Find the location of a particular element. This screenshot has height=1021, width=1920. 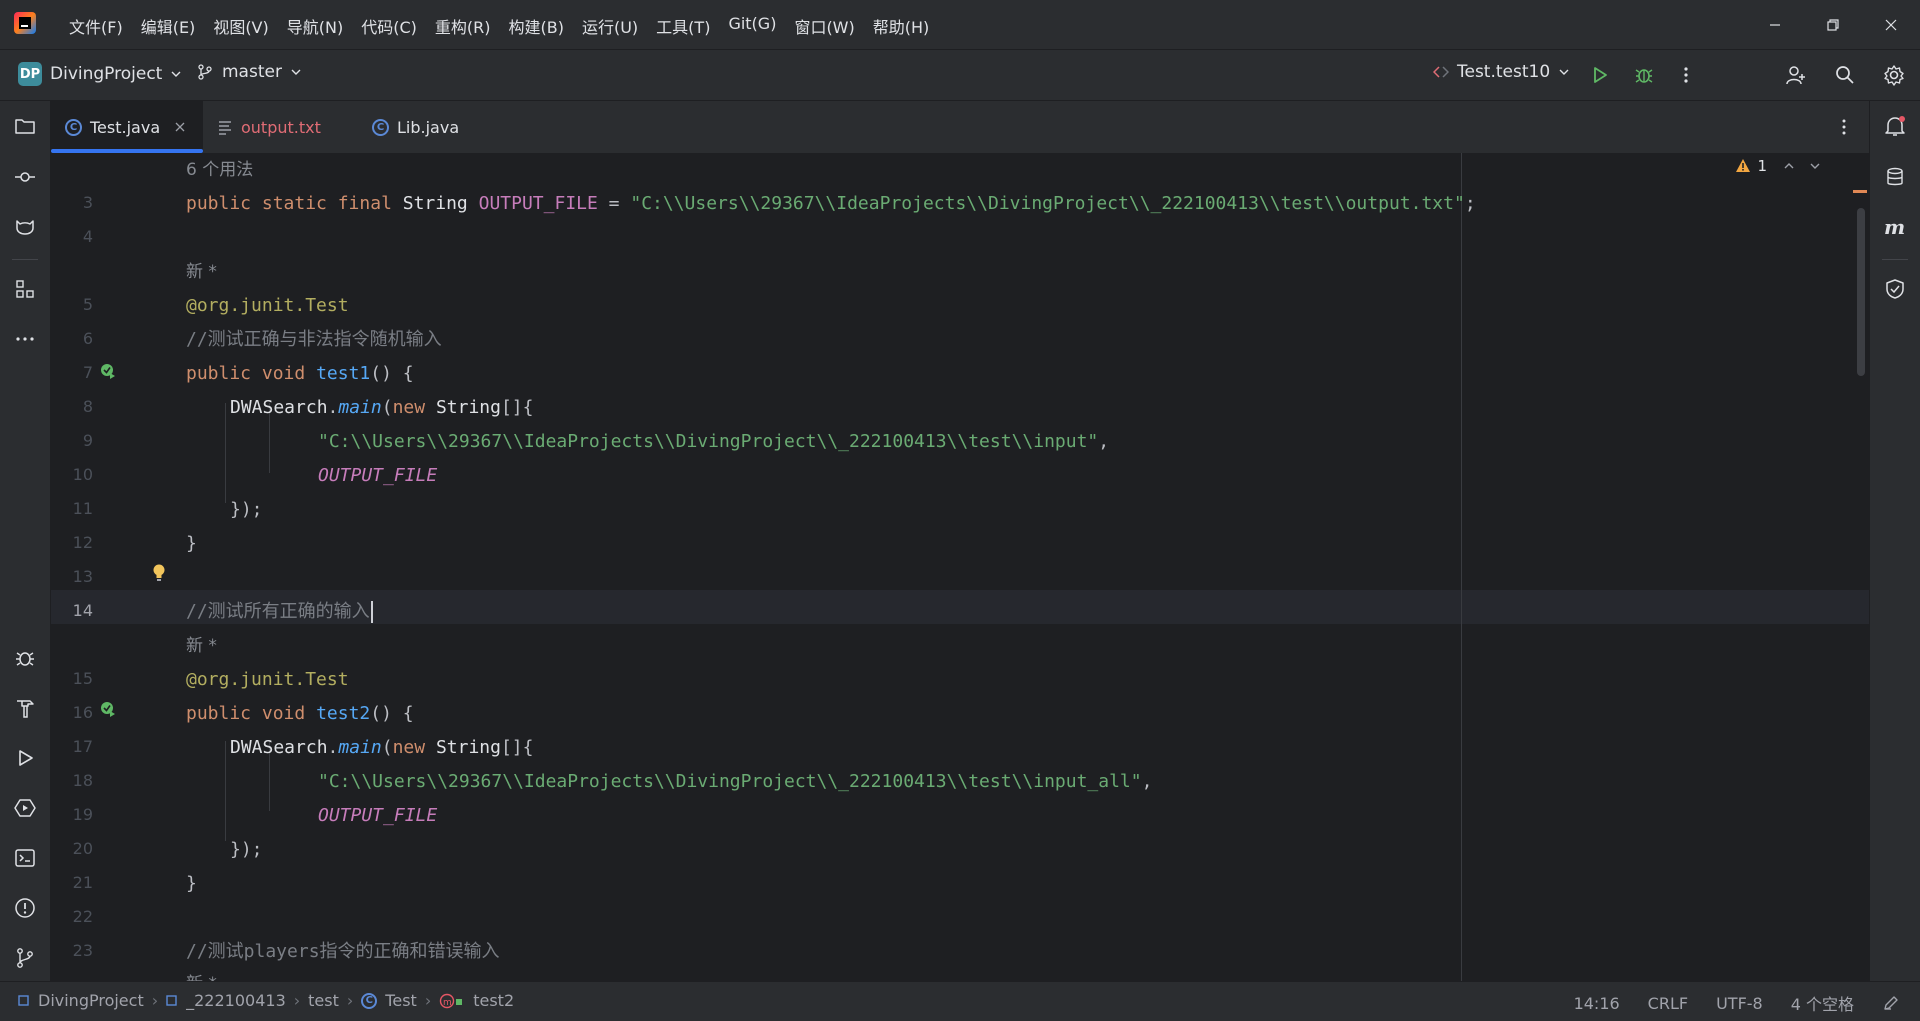

database-icon is located at coordinates (1895, 176).